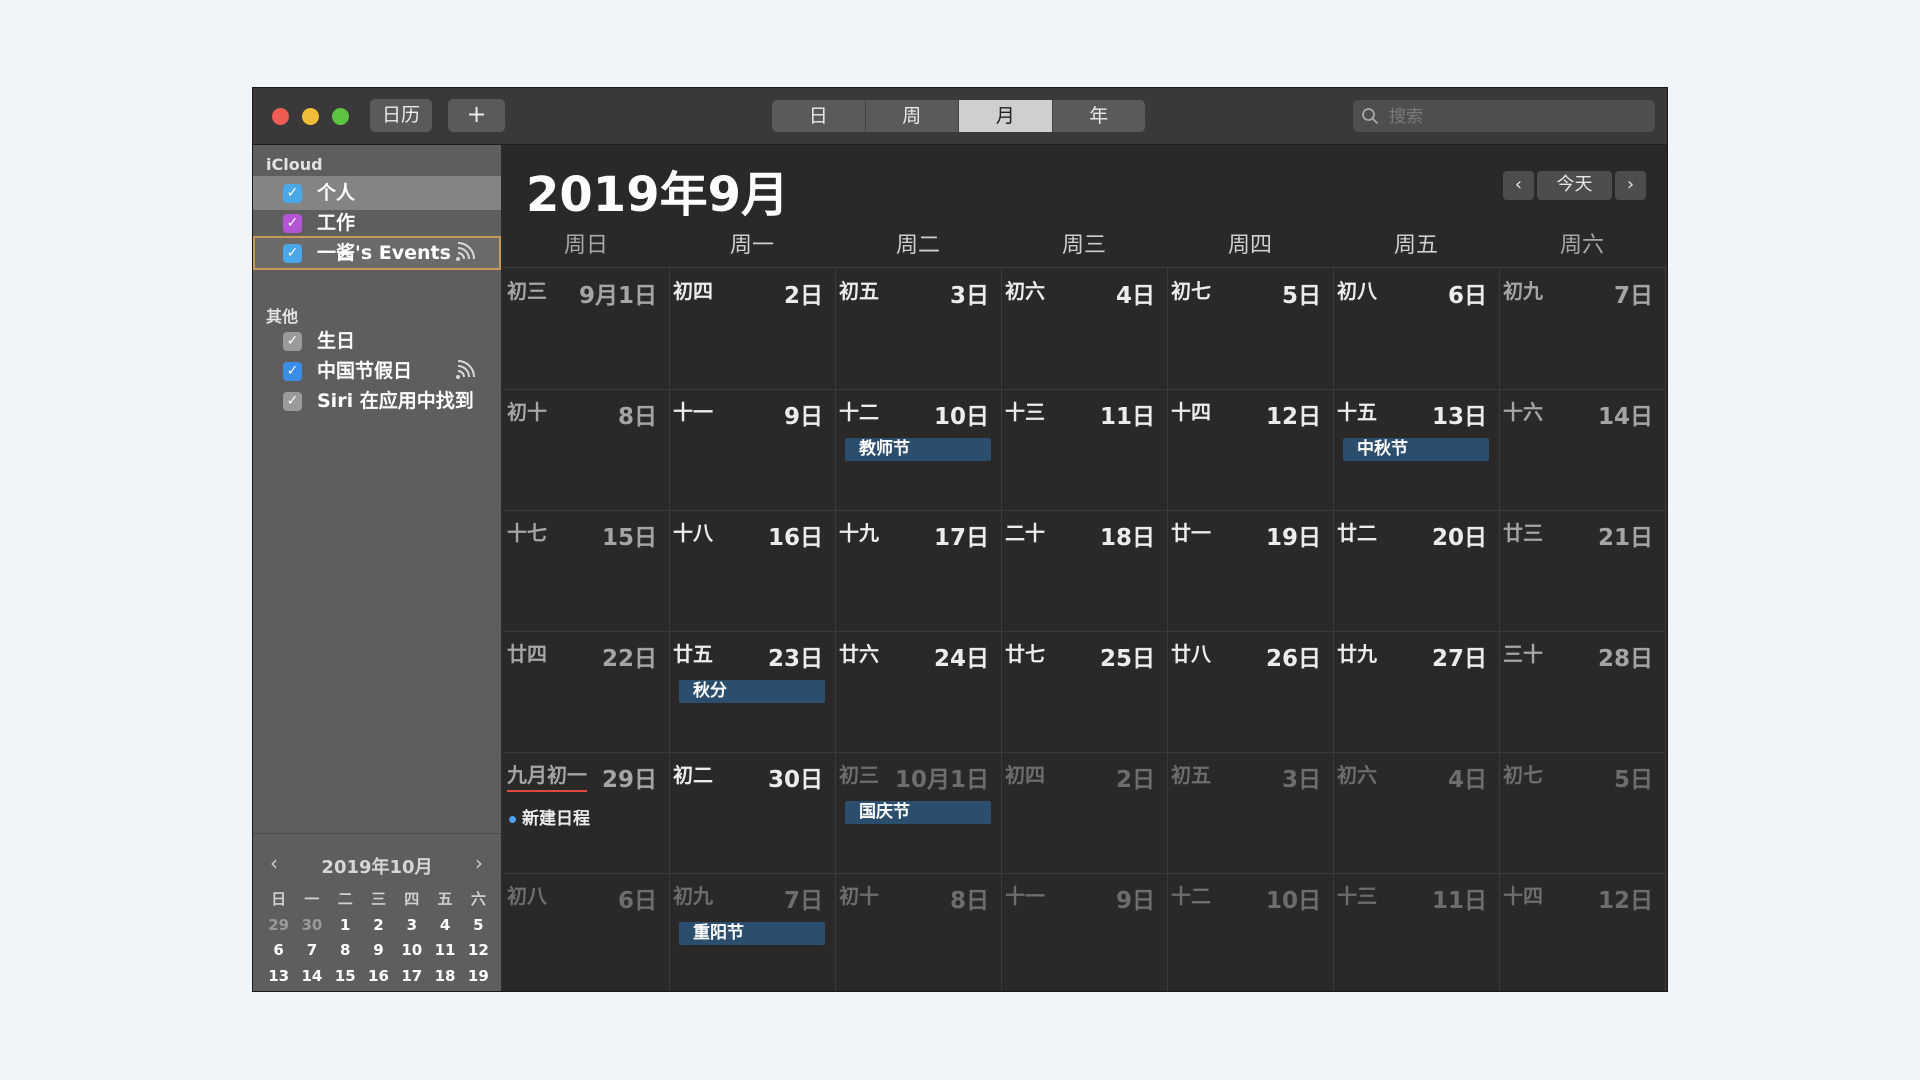  What do you see at coordinates (918, 571) in the screenshot?
I see `day-cell: 十九 17日` at bounding box center [918, 571].